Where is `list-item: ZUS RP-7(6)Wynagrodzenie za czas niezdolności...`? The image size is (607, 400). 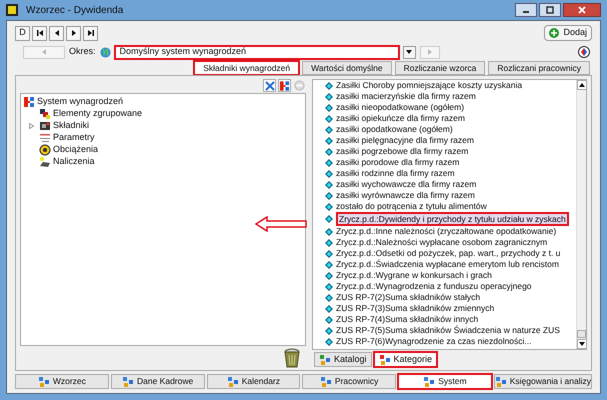
list-item: ZUS RP-7(6)Wynagrodzenie za czas niezdolności... is located at coordinates (428, 341).